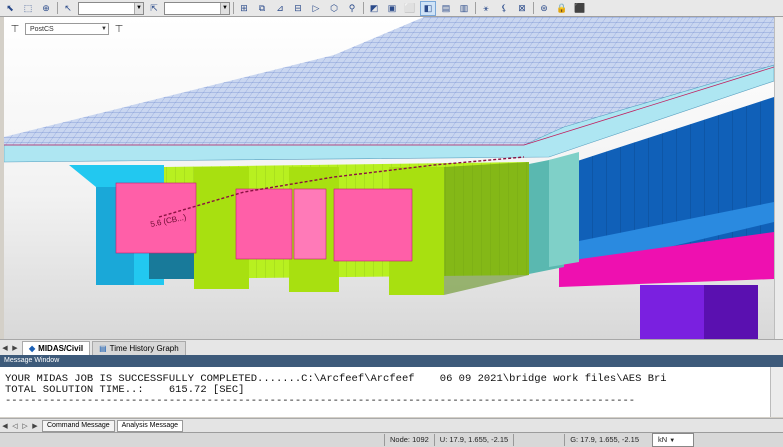 Image resolution: width=783 pixels, height=447 pixels. Describe the element at coordinates (111, 8) in the screenshot. I see `select-filter-combo: ▼` at that location.